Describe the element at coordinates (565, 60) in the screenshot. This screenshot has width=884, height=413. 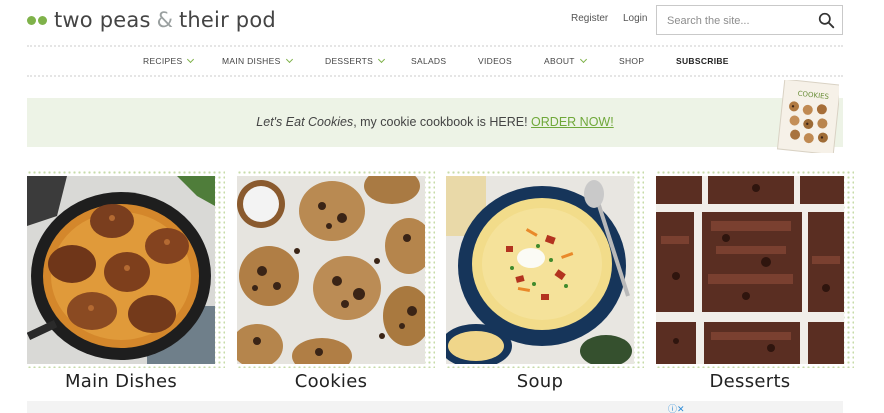
I see `nav-item-about: ABOUT` at that location.